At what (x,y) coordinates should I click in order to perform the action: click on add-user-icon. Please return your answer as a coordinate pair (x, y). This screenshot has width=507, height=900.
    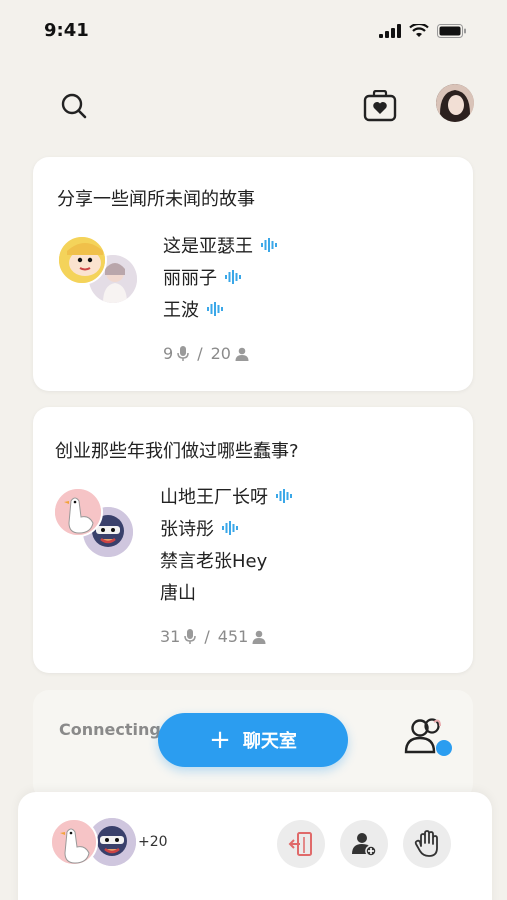
    Looking at the image, I should click on (364, 845).